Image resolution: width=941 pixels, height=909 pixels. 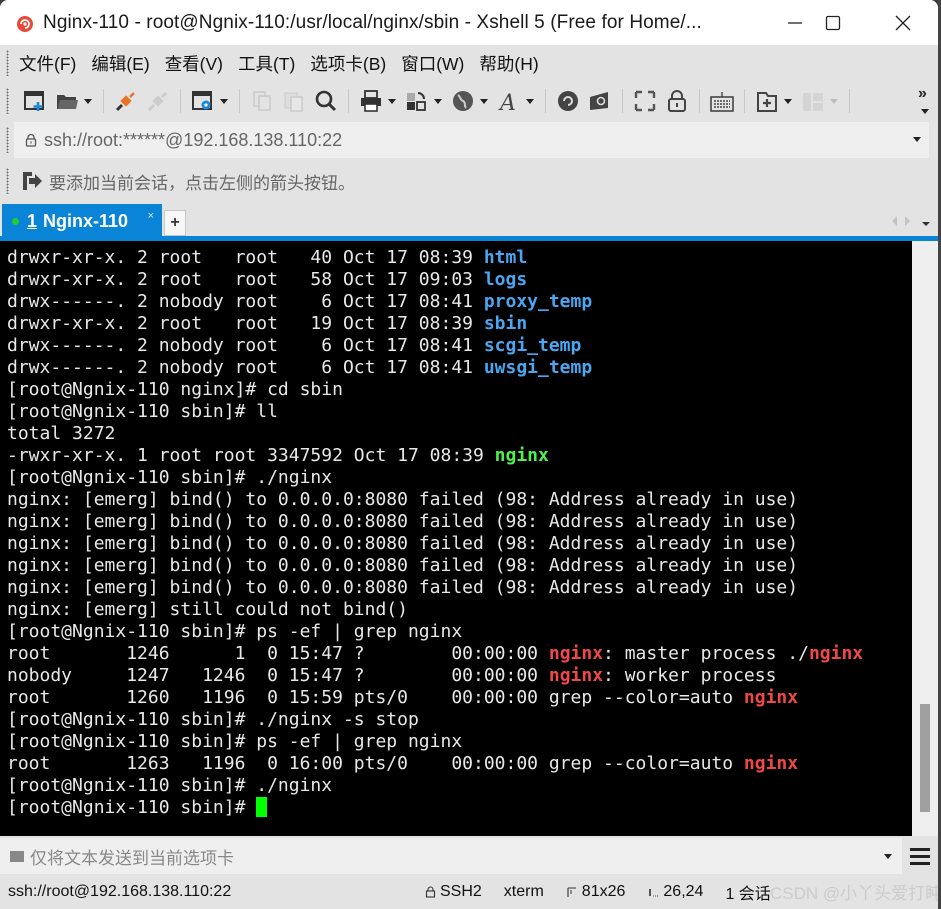 I want to click on lock-button, so click(x=677, y=101).